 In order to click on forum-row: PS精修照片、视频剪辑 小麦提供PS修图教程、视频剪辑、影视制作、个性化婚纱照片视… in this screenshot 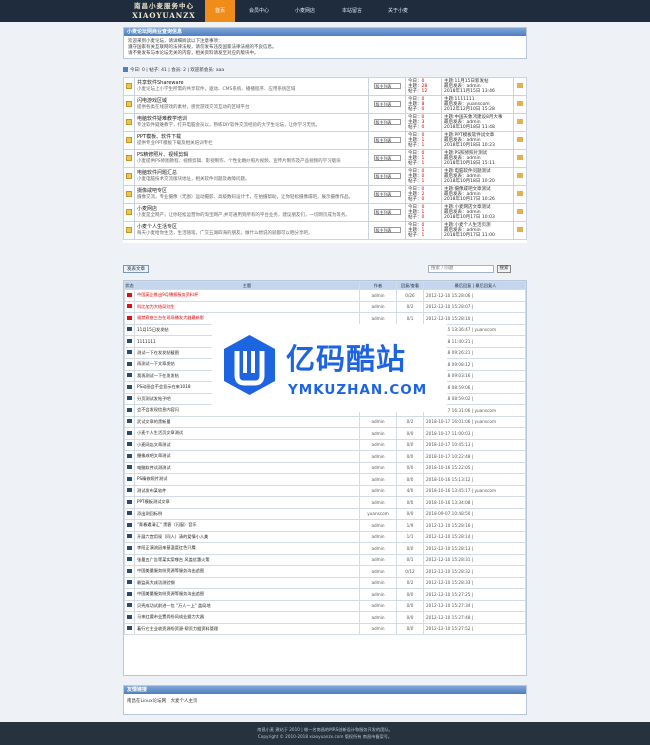, I will do `click(325, 158)`.